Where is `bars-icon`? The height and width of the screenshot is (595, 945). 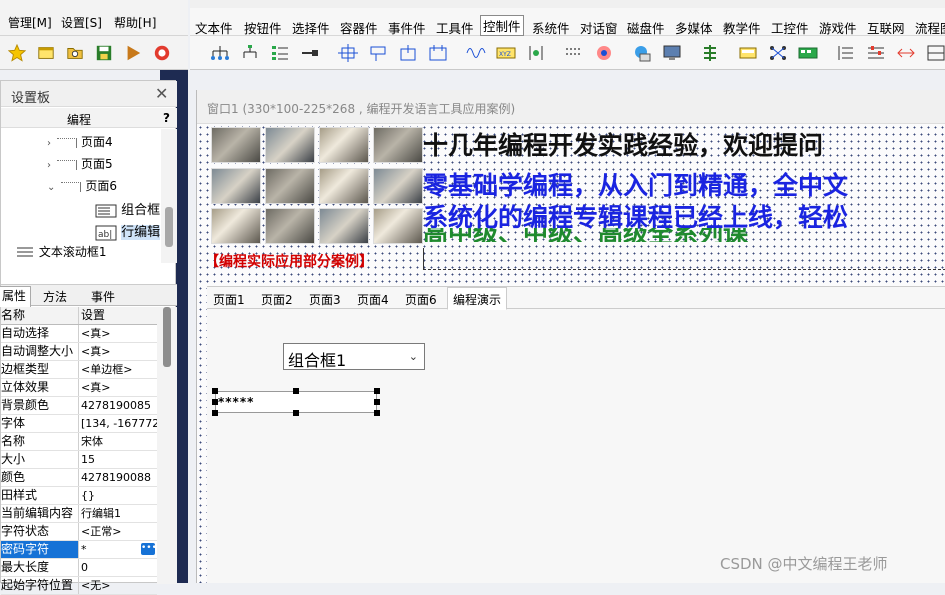 bars-icon is located at coordinates (710, 53).